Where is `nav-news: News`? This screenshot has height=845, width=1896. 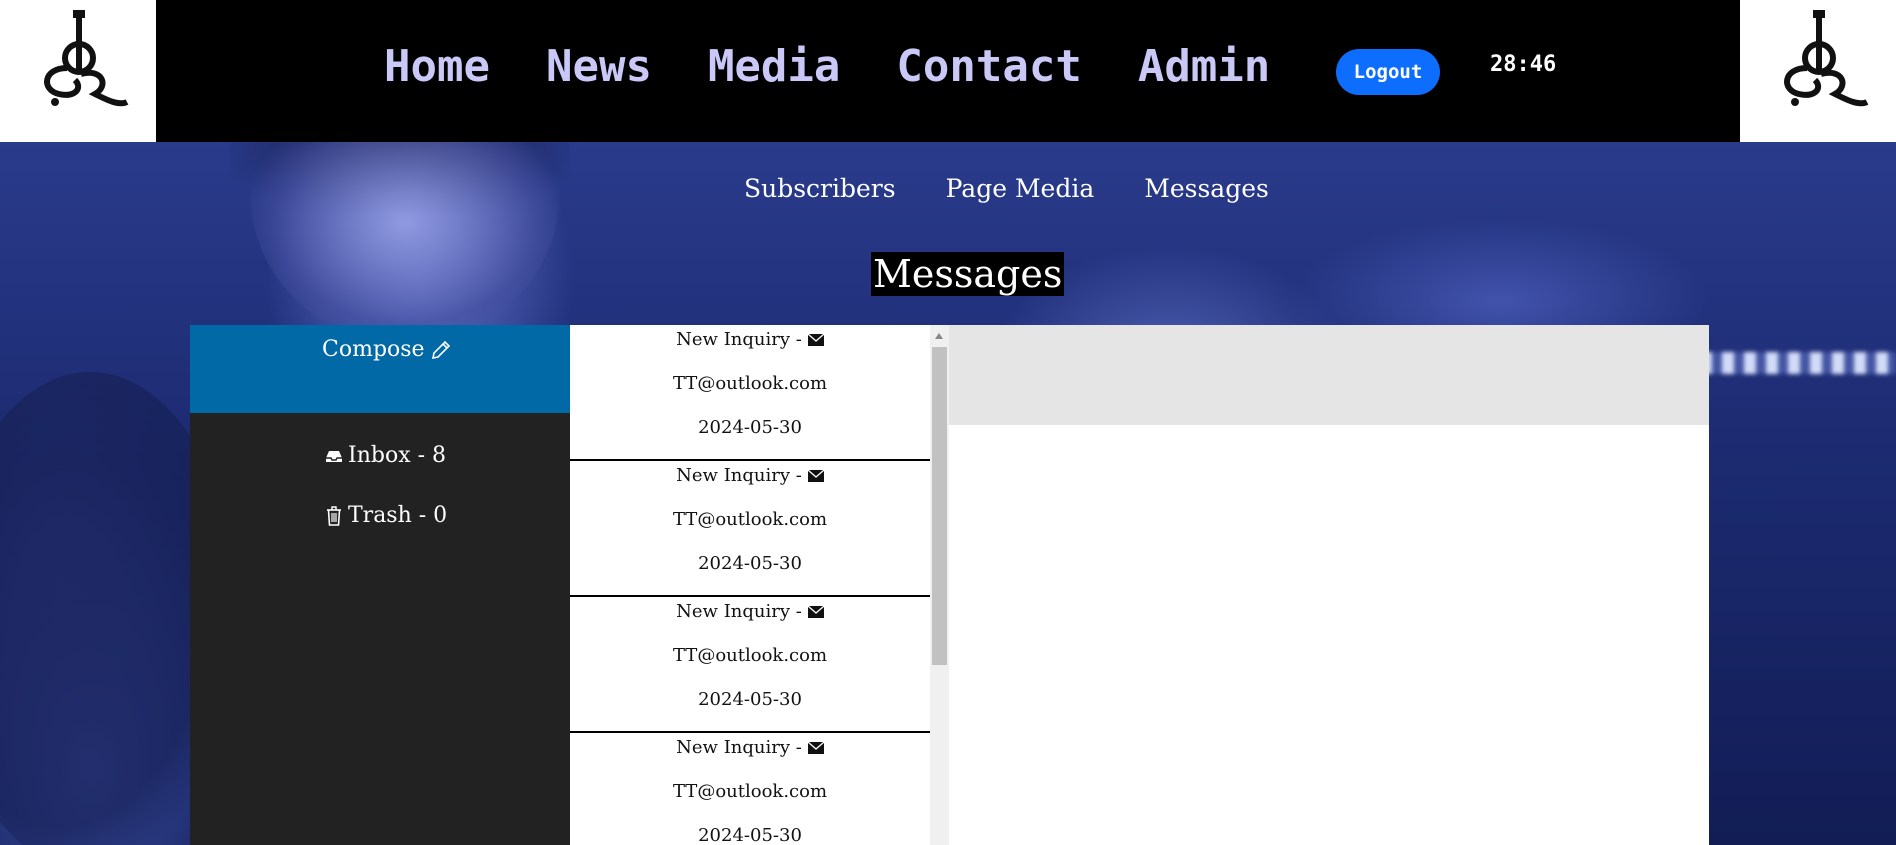 nav-news: News is located at coordinates (599, 67).